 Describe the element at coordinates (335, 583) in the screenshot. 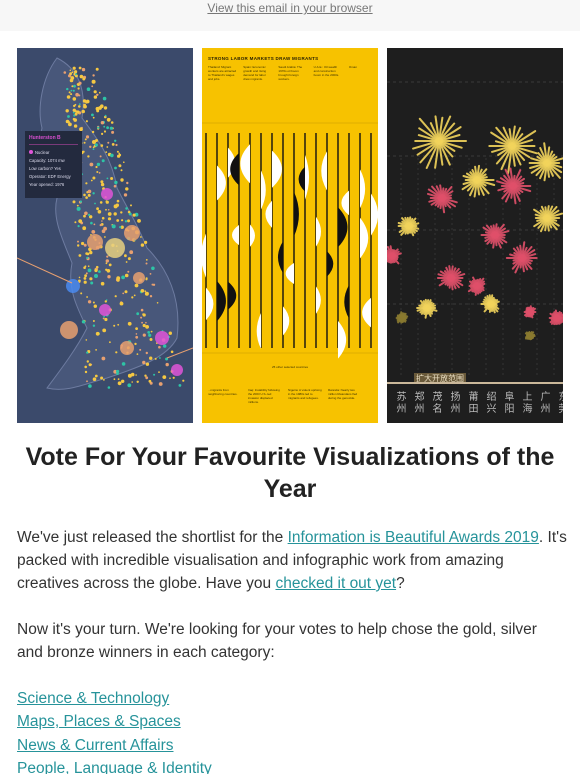

I see `checked-it-out-link: checked it out yet` at that location.